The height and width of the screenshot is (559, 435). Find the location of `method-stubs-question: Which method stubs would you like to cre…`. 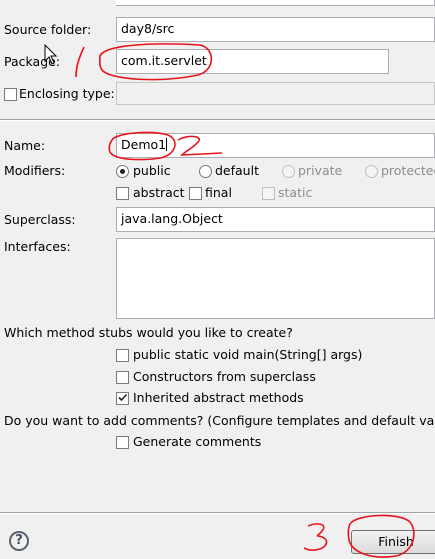

method-stubs-question: Which method stubs would you like to cre… is located at coordinates (148, 332).